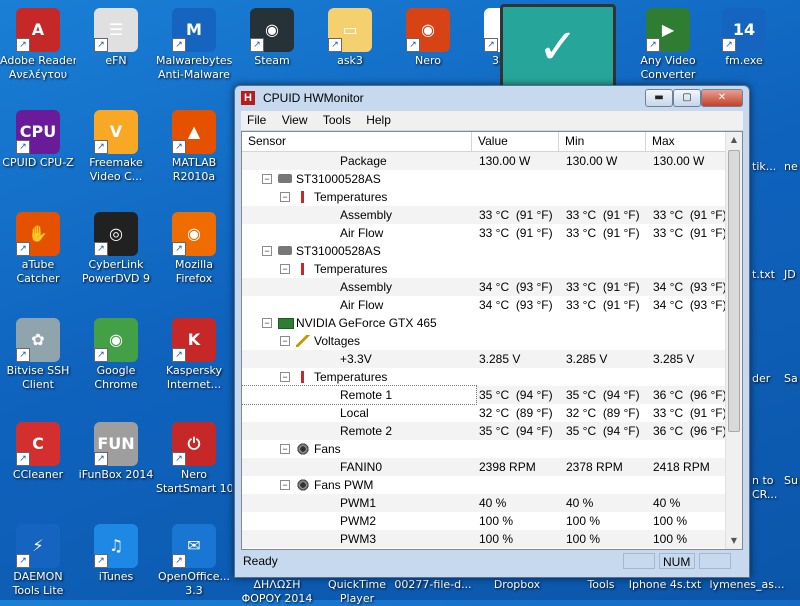  Describe the element at coordinates (484, 521) in the screenshot. I see `sensor-row: PWM2 100 % 100 % 100 %` at that location.